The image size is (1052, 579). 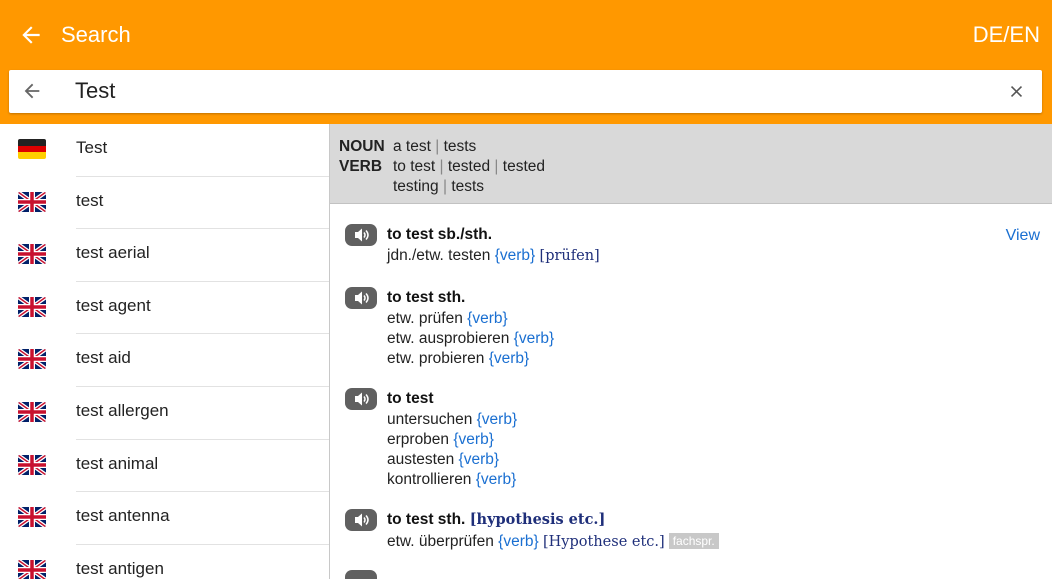 What do you see at coordinates (604, 542) in the screenshot?
I see `gloss: [Hypothese etc.]` at bounding box center [604, 542].